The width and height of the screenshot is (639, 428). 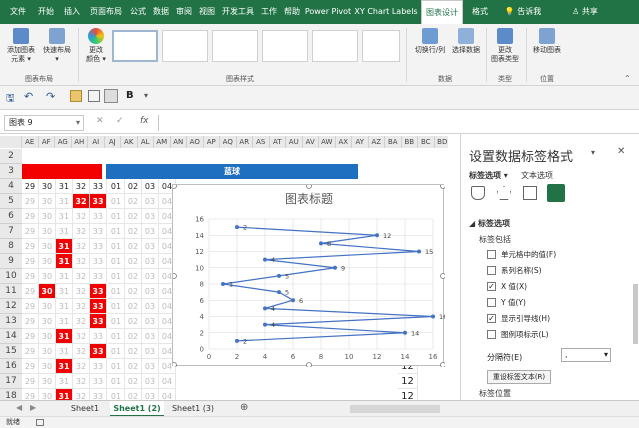 I want to click on cancel-icon: ✕, so click(x=100, y=121).